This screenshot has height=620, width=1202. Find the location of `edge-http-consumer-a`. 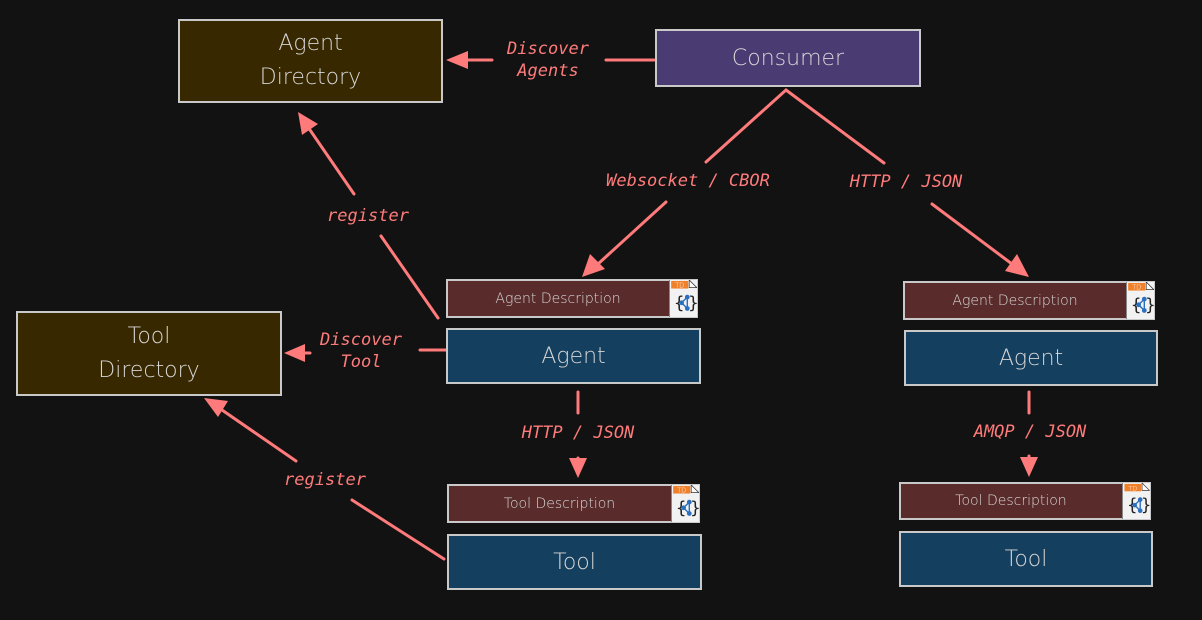

edge-http-consumer-a is located at coordinates (835, 126).